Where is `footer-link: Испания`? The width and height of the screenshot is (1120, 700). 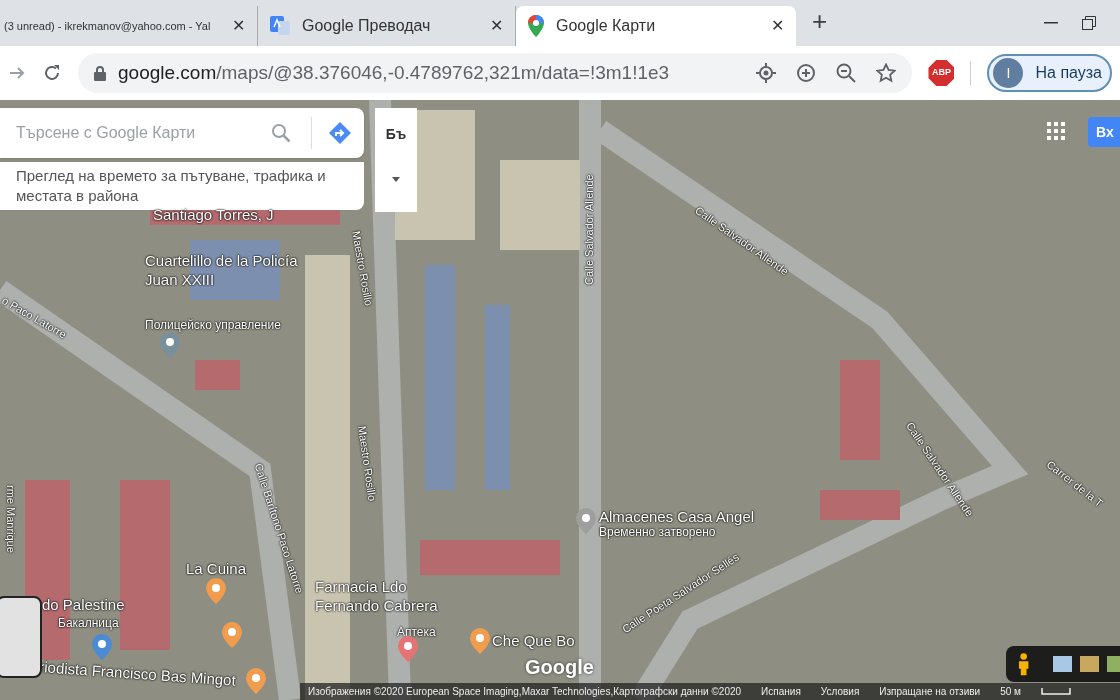
footer-link: Испания is located at coordinates (781, 691).